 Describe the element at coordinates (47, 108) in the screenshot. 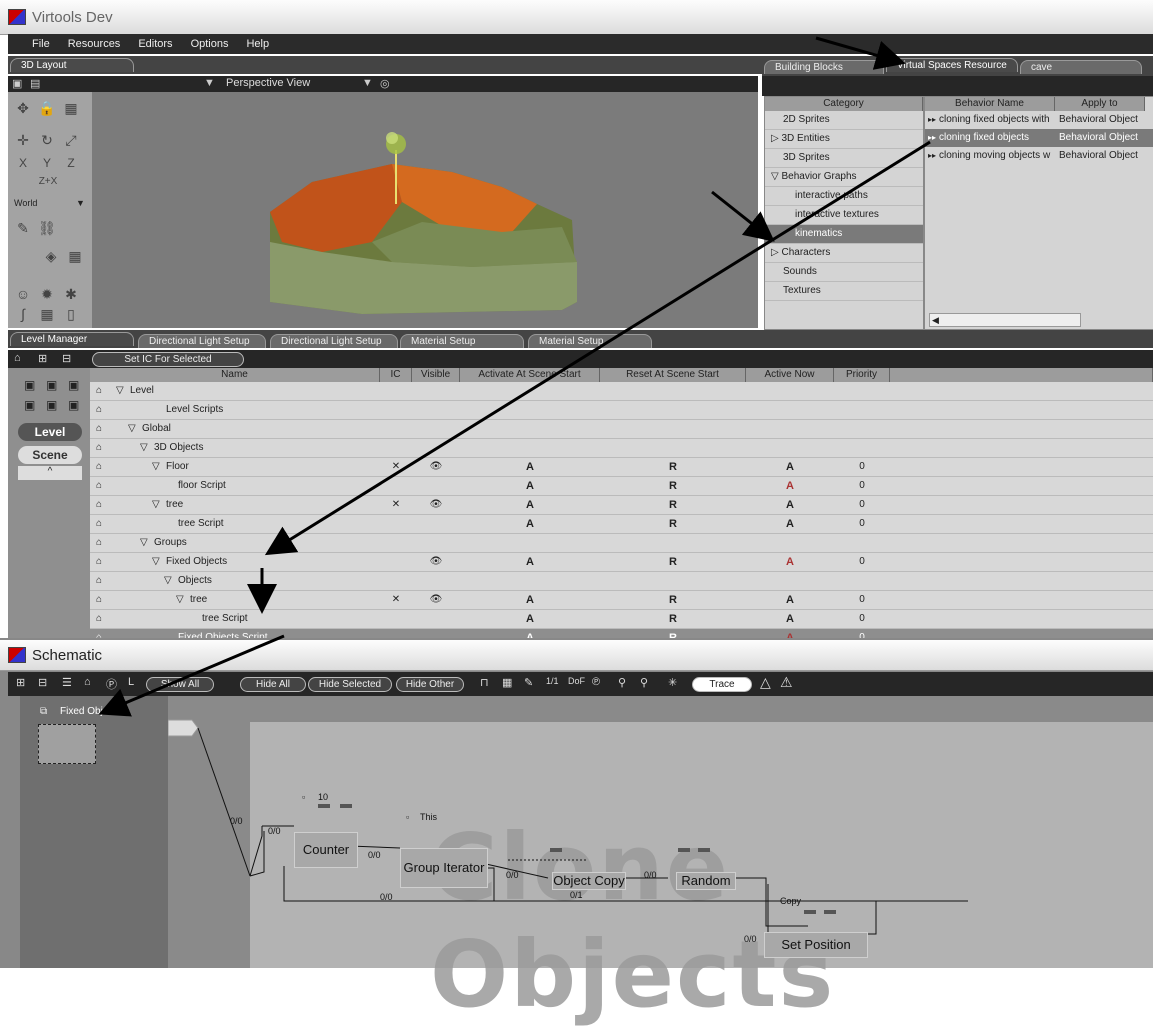

I see `lock-icon: 🔒` at that location.